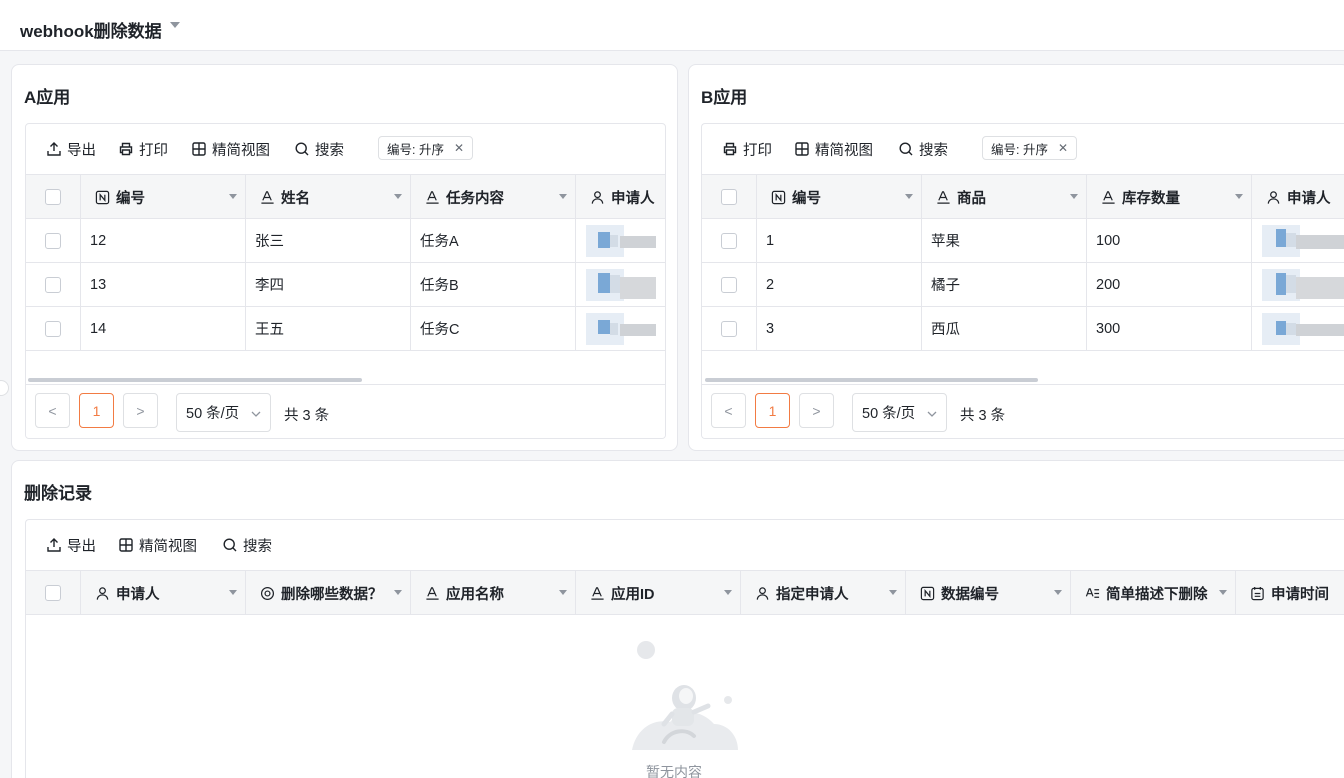 The height and width of the screenshot is (778, 1344). What do you see at coordinates (1169, 284) in the screenshot?
I see `cell-stock: 200` at bounding box center [1169, 284].